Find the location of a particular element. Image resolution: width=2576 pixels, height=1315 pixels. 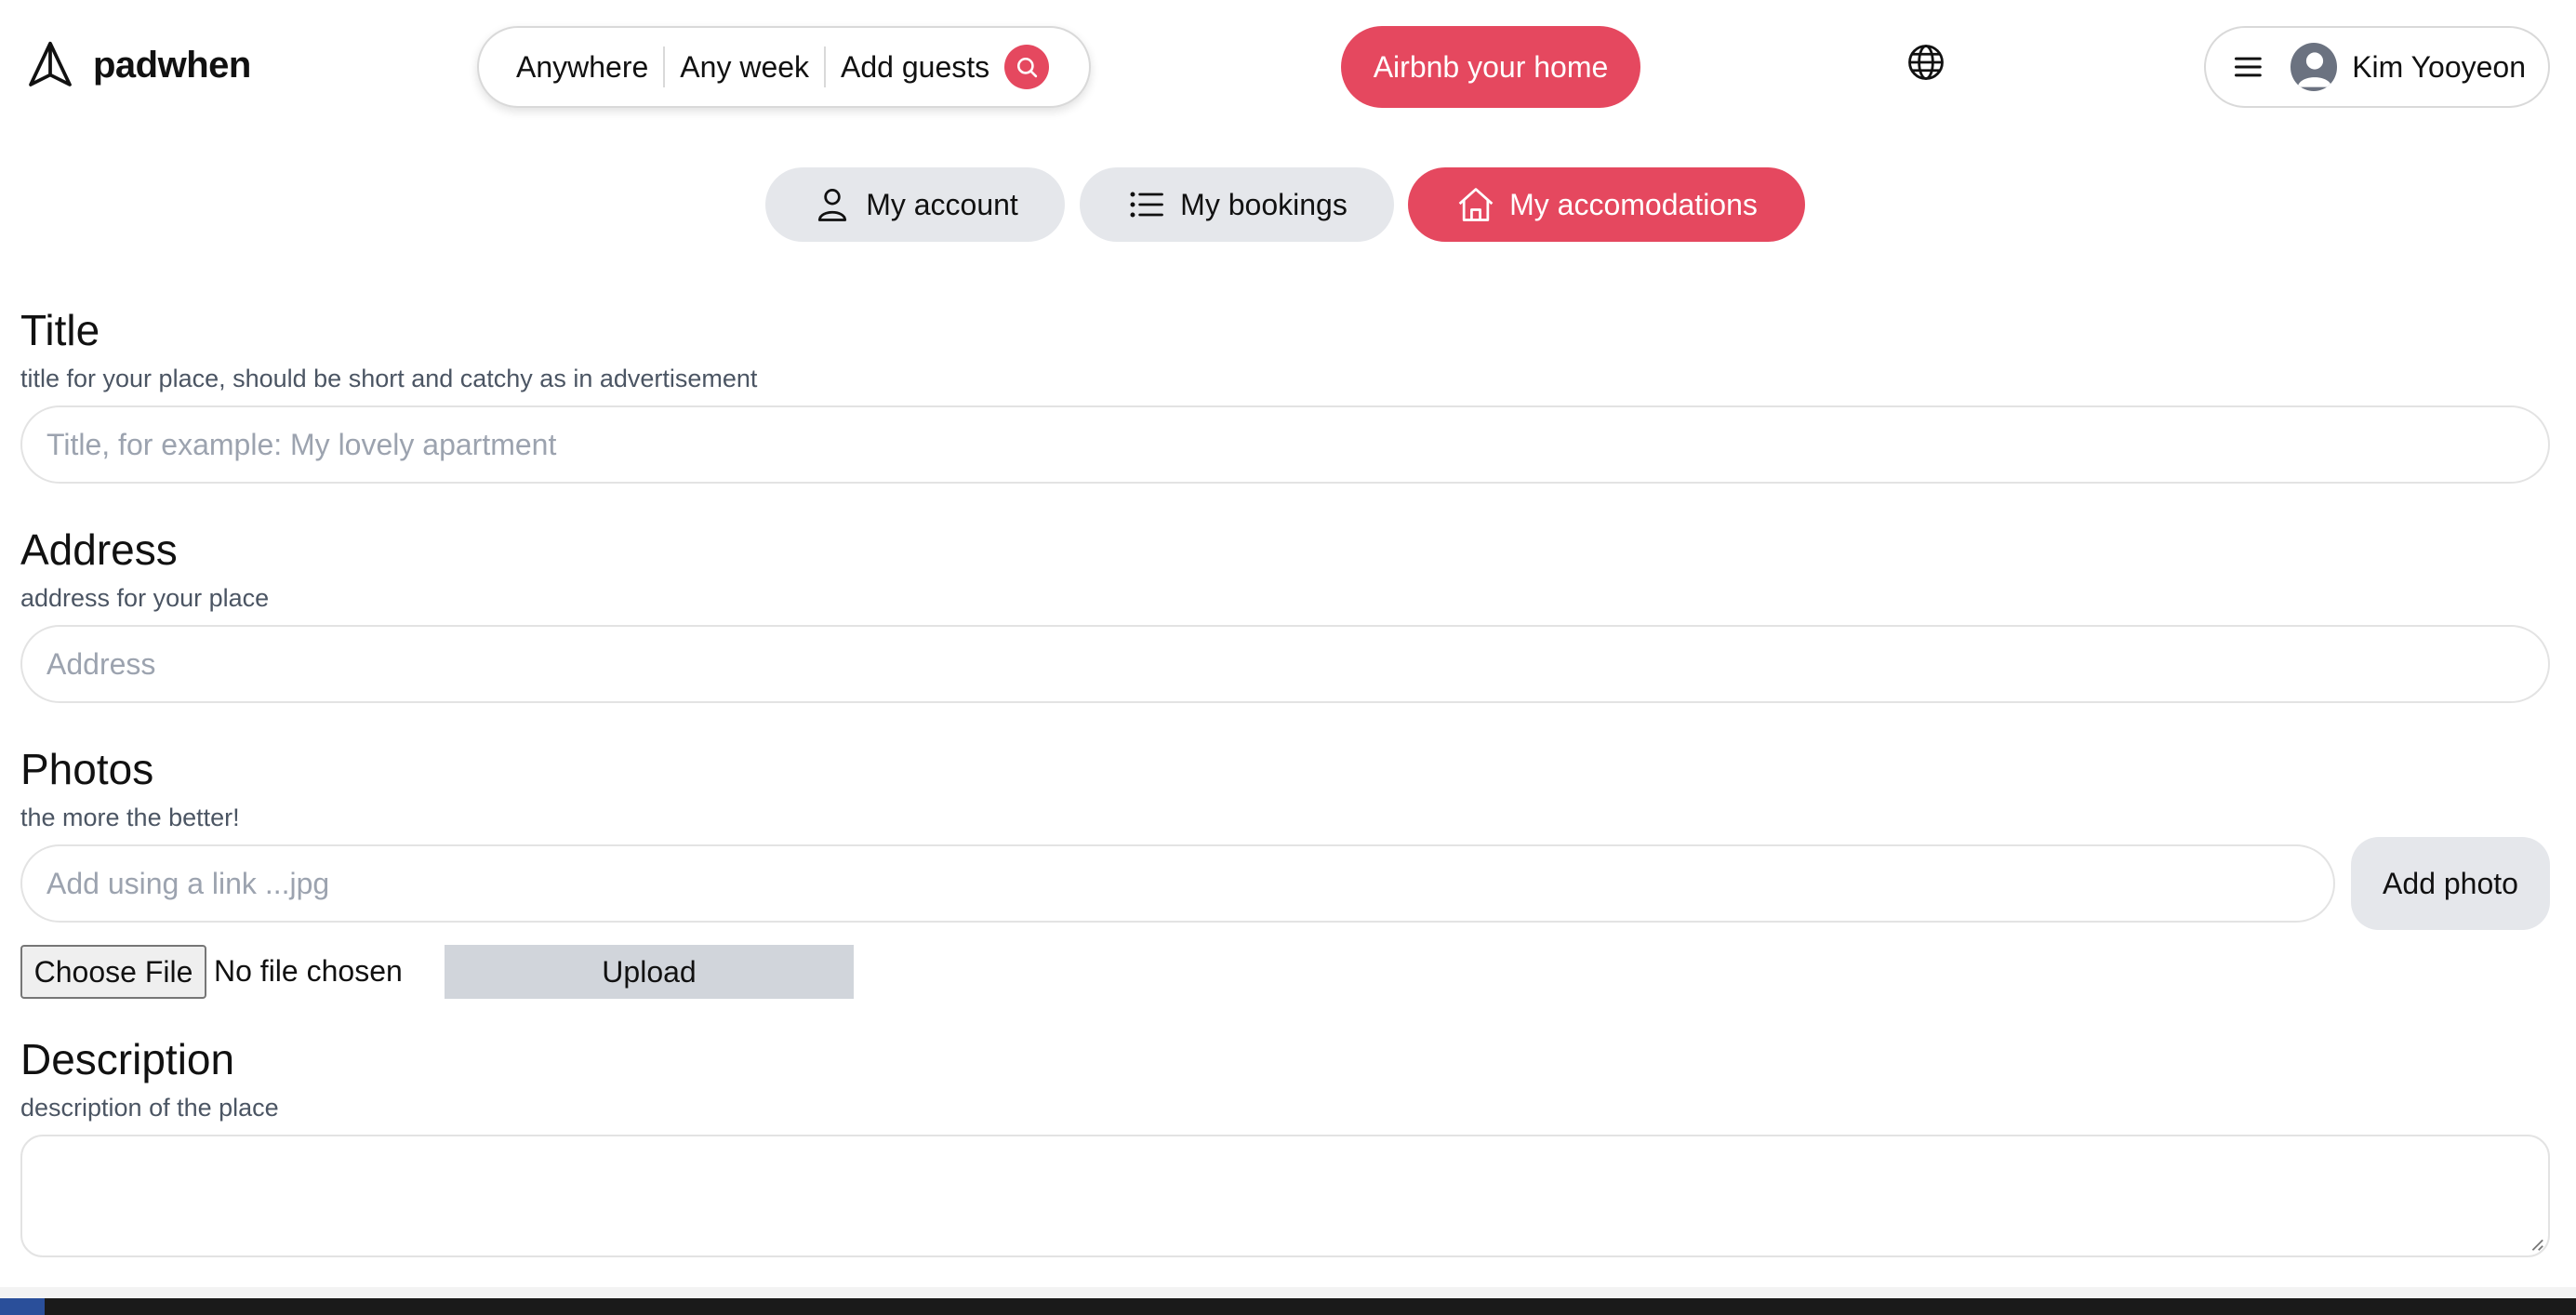

search-guests: Add guests is located at coordinates (915, 67).